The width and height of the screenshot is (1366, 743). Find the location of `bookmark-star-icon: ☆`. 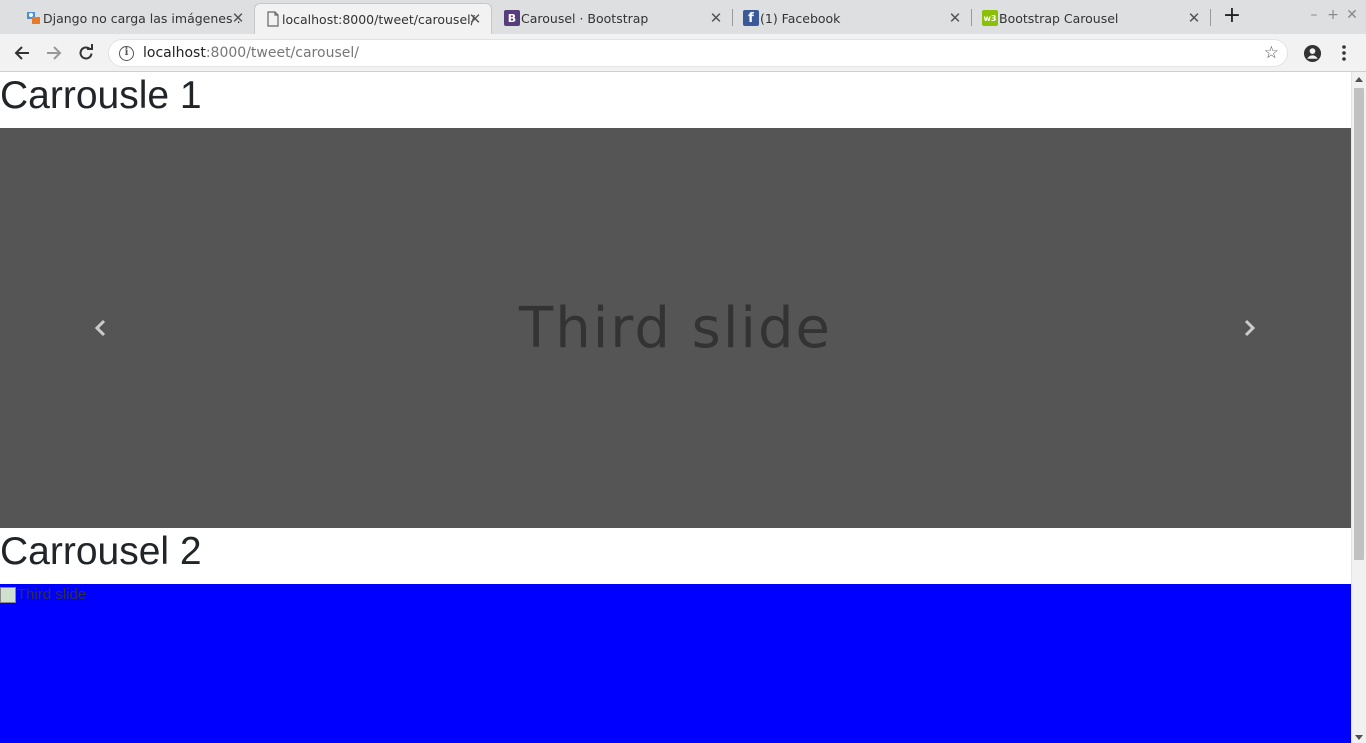

bookmark-star-icon: ☆ is located at coordinates (1271, 53).